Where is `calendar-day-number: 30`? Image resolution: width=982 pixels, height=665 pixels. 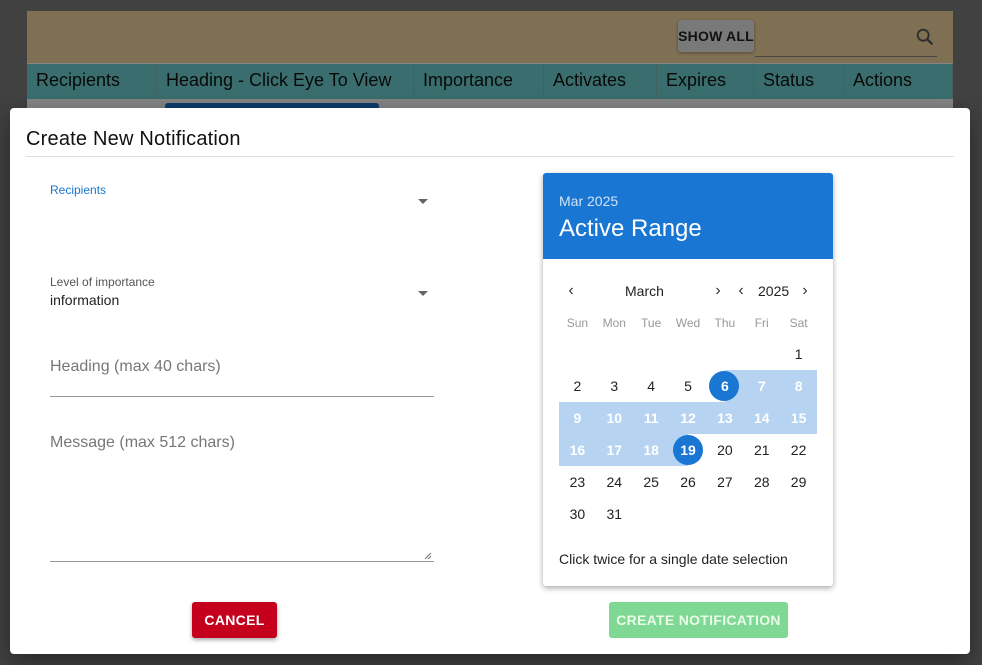 calendar-day-number: 30 is located at coordinates (577, 514).